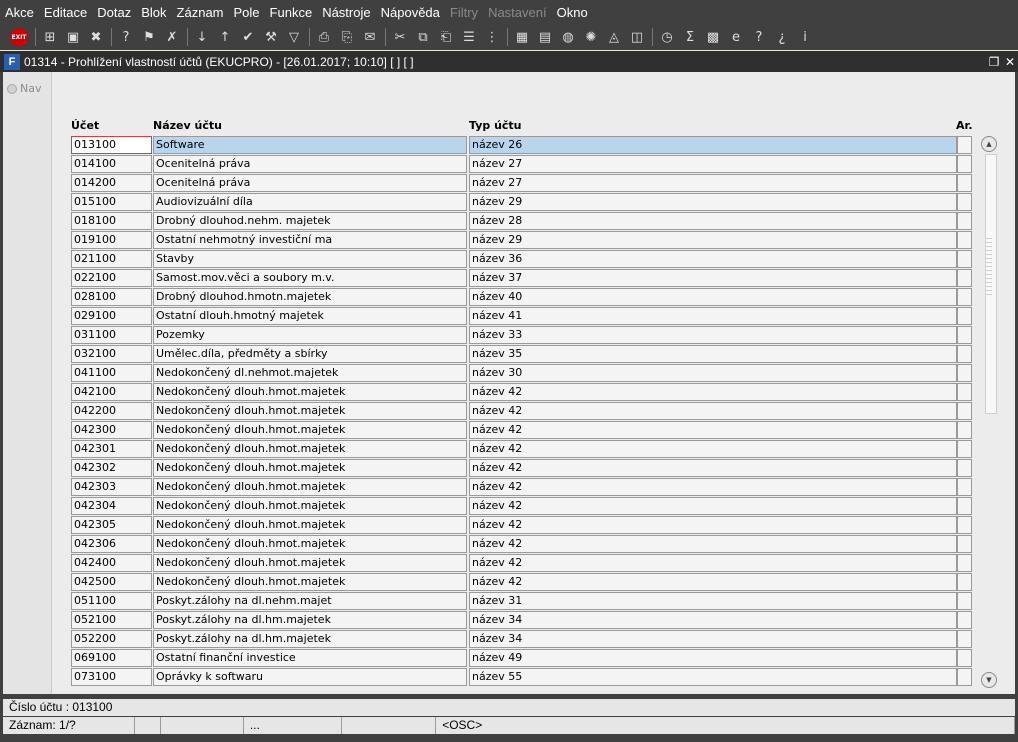 This screenshot has width=1018, height=742. What do you see at coordinates (111, 354) in the screenshot?
I see `account-cell: 032100` at bounding box center [111, 354].